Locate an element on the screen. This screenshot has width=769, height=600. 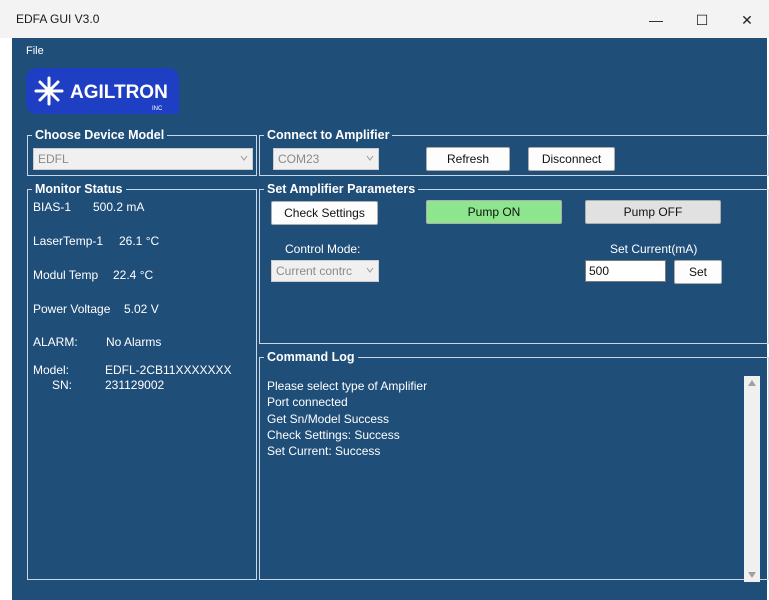
set-current-input: 500 is located at coordinates (625, 271).